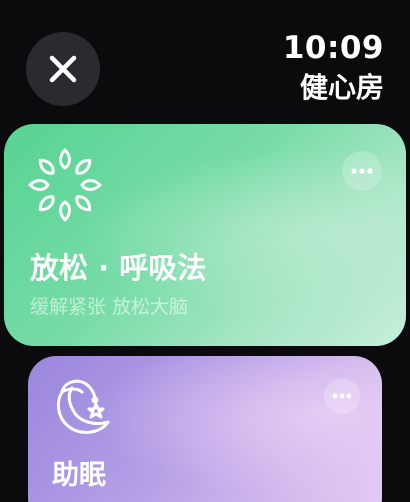 The height and width of the screenshot is (502, 410). I want to click on close-button, so click(63, 69).